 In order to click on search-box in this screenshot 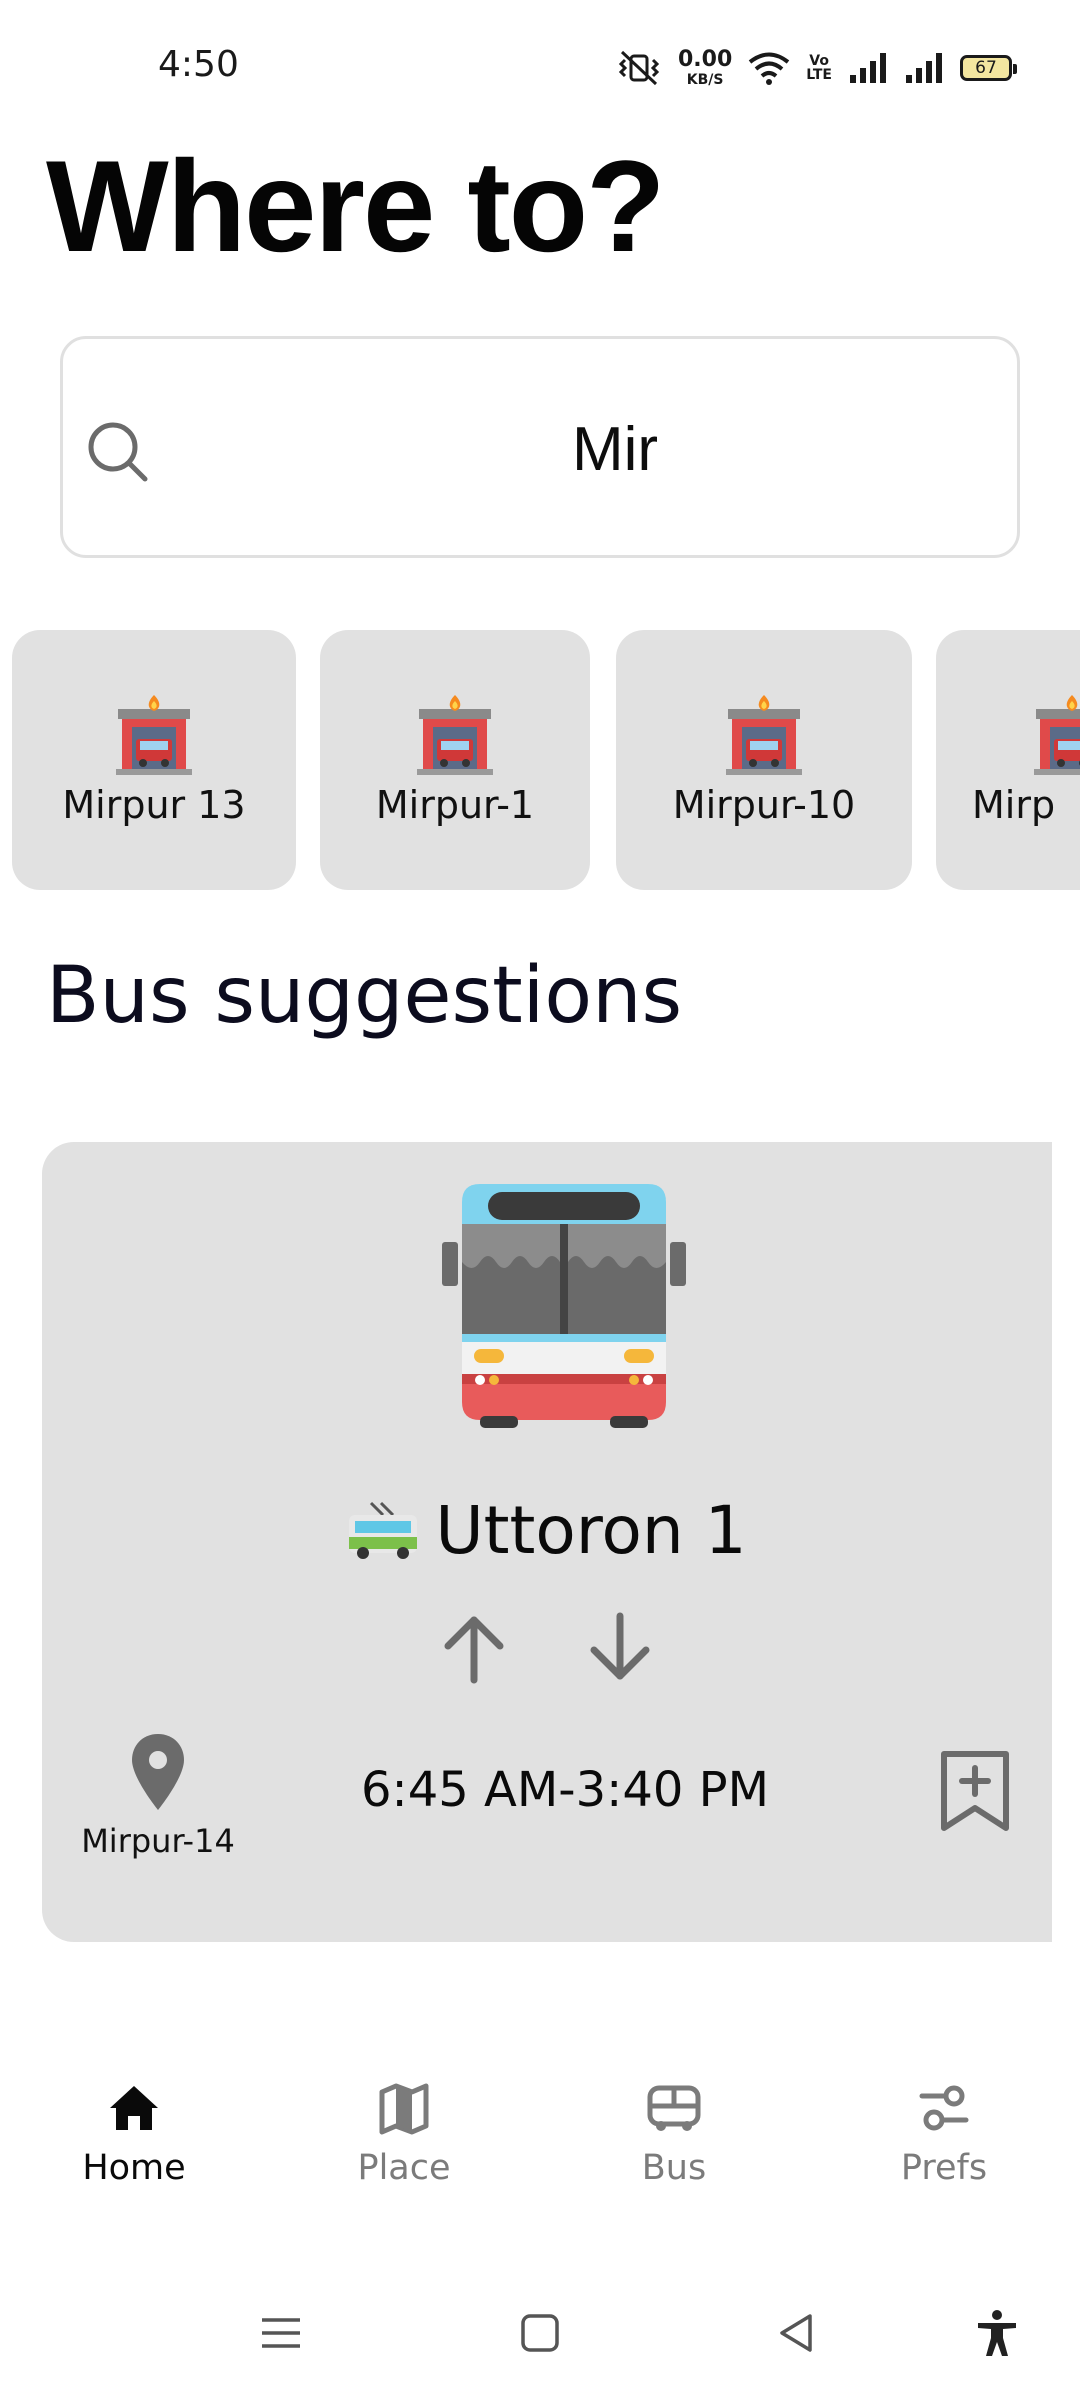, I will do `click(540, 447)`.